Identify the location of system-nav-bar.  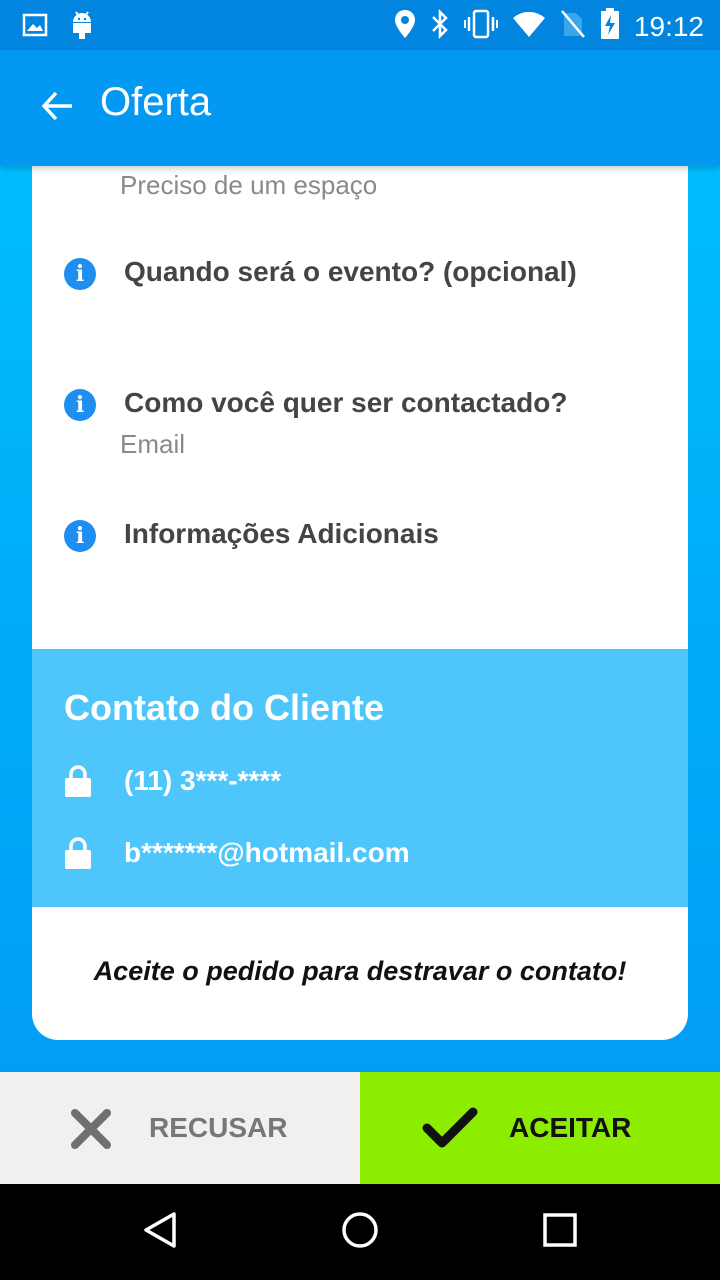
(360, 1232).